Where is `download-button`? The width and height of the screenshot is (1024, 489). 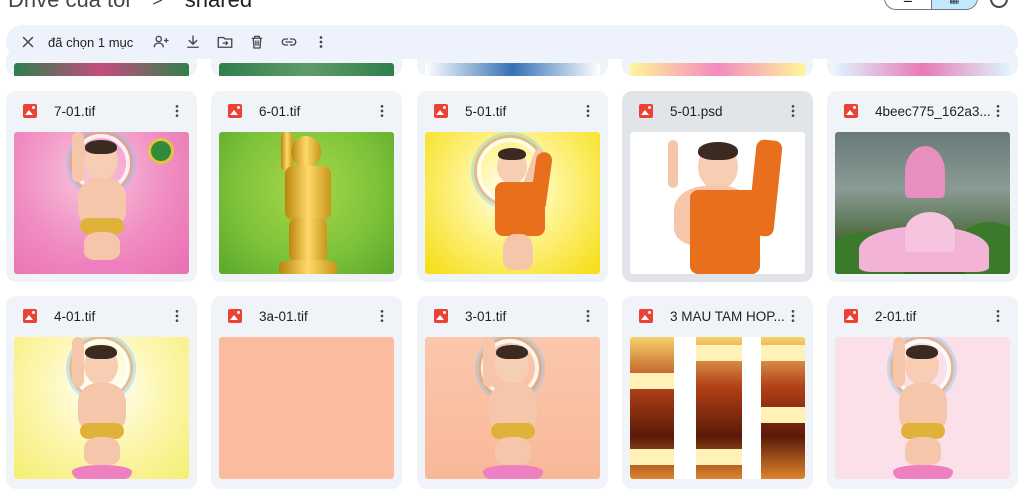 download-button is located at coordinates (193, 42).